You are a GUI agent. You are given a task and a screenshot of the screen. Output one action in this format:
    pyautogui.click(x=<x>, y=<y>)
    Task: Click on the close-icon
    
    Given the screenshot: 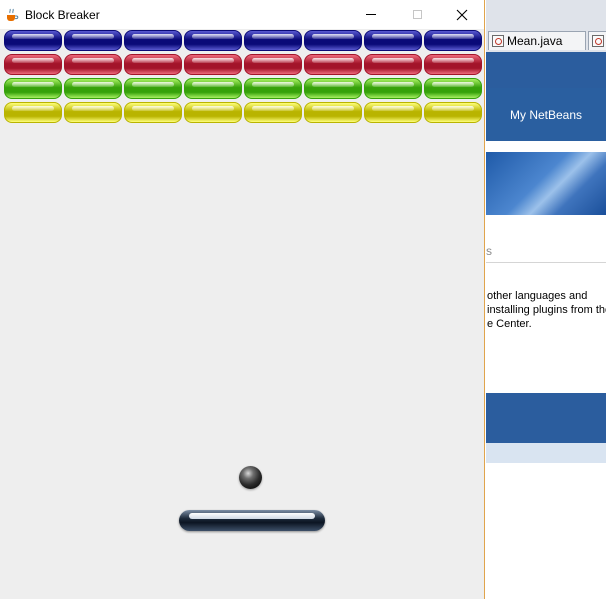 What is the action you would take?
    pyautogui.click(x=462, y=14)
    